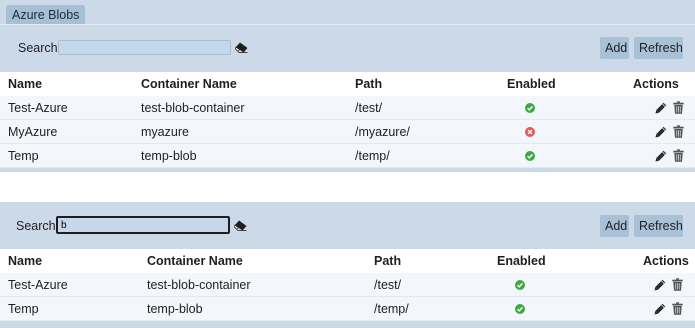 Image resolution: width=695 pixels, height=328 pixels. Describe the element at coordinates (46, 15) in the screenshot. I see `tab-azure-blobs: Azure Blobs` at that location.